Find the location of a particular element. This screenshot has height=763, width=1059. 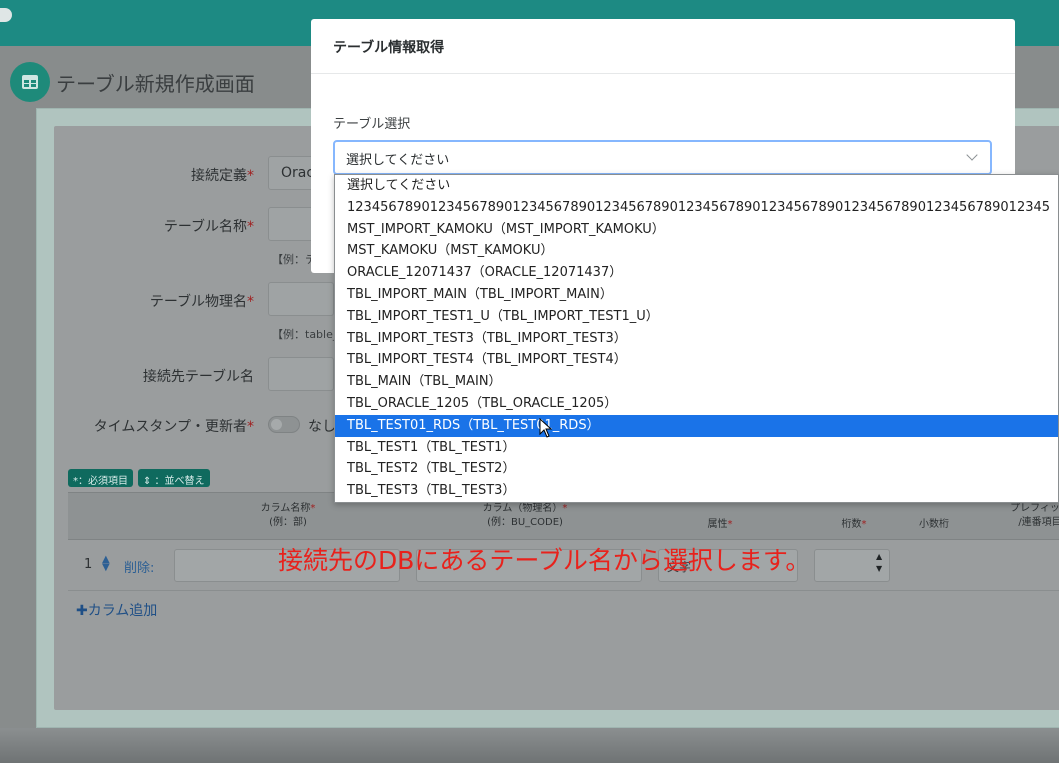

modal-header-divider is located at coordinates (663, 73).